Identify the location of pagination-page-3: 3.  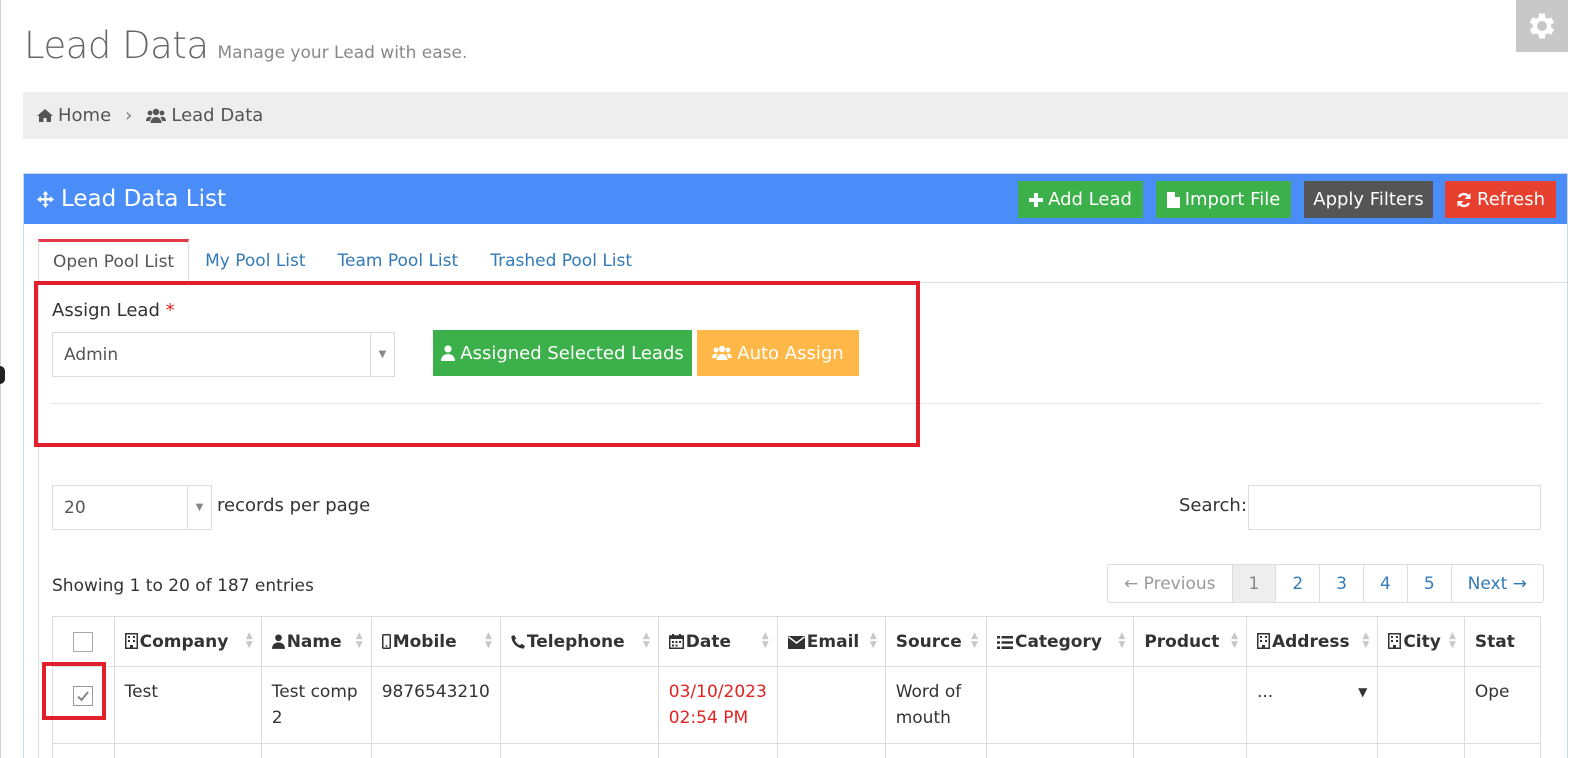
(1341, 583).